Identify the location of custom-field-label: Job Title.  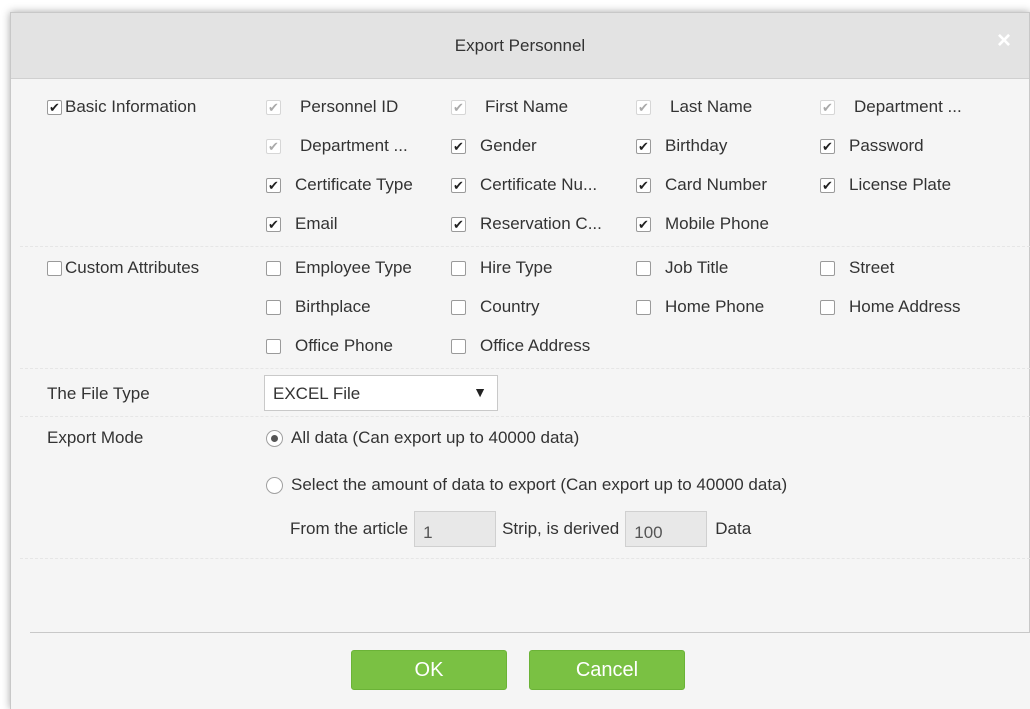
(697, 267).